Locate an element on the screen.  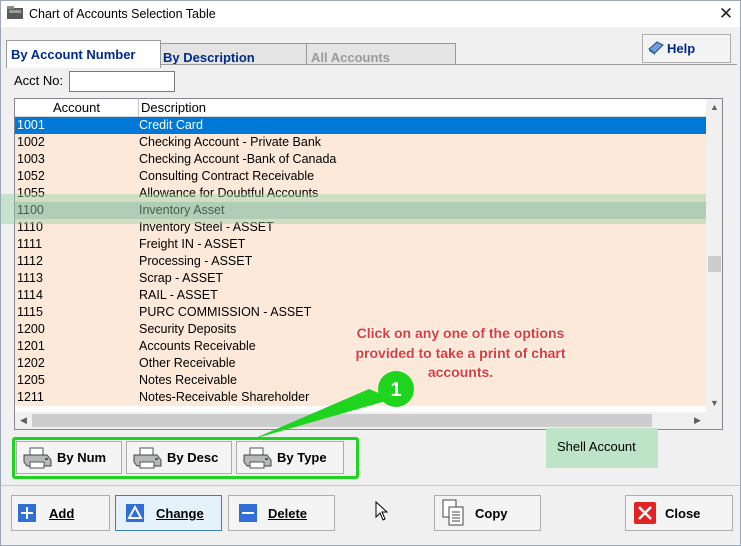
cell-account: 1052 is located at coordinates (31, 176).